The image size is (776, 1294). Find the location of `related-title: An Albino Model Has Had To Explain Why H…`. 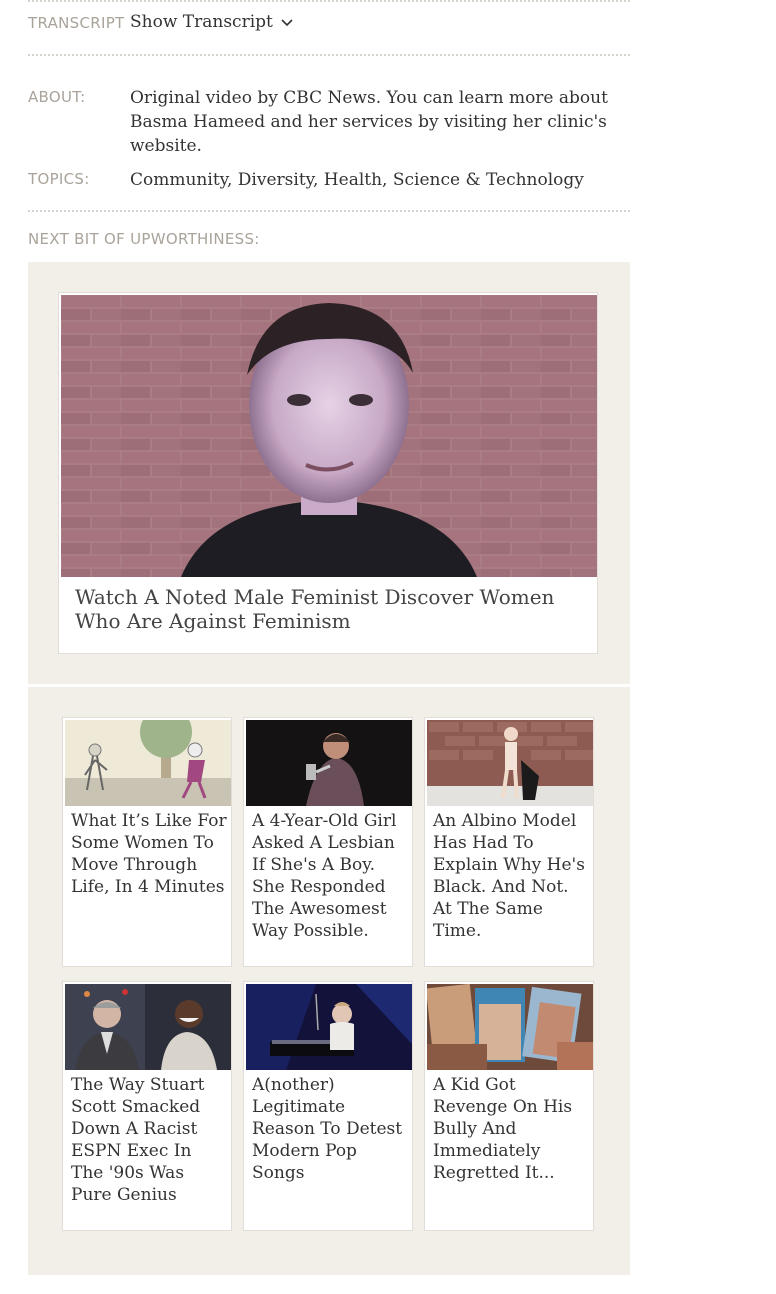

related-title: An Albino Model Has Had To Explain Why H… is located at coordinates (511, 876).